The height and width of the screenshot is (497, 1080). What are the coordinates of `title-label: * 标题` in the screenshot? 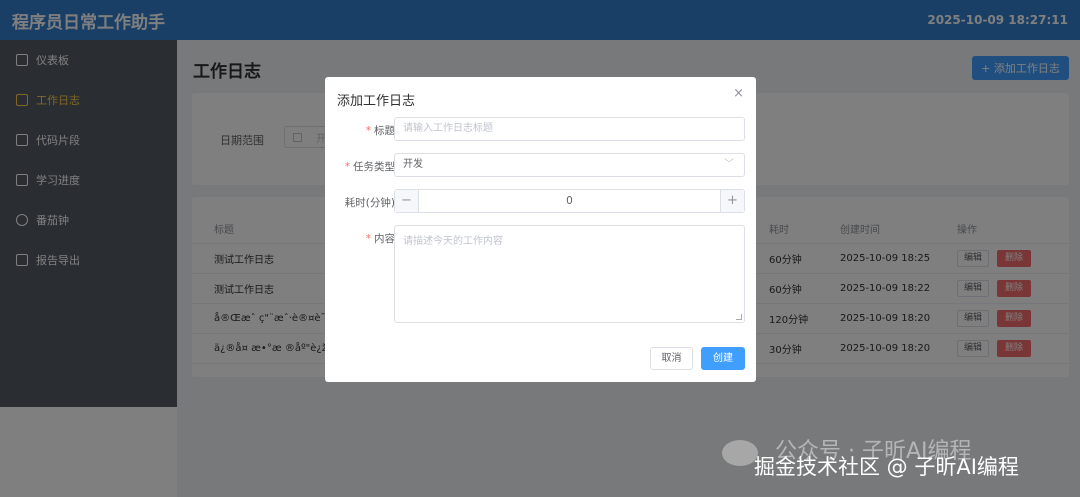 It's located at (380, 131).